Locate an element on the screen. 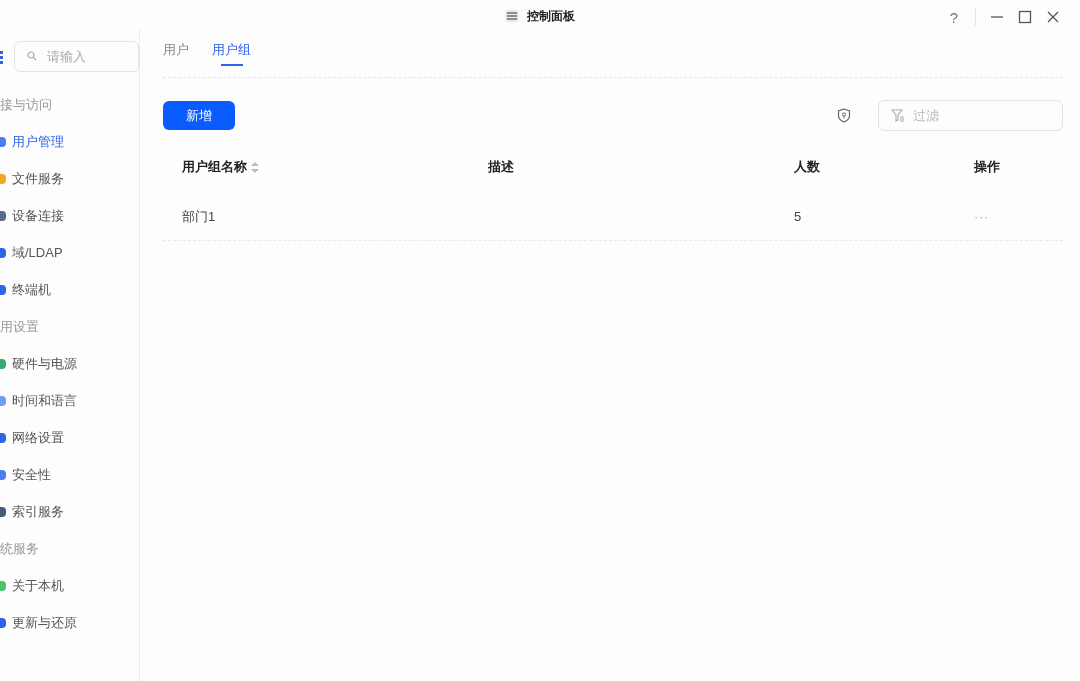 This screenshot has width=1080, height=681. sidebar-item: 用户管理 is located at coordinates (69, 141).